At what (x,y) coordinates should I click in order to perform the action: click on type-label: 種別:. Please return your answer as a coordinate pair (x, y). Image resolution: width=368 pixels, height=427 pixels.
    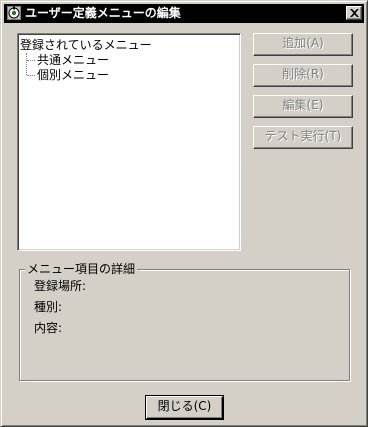
    Looking at the image, I should click on (48, 307).